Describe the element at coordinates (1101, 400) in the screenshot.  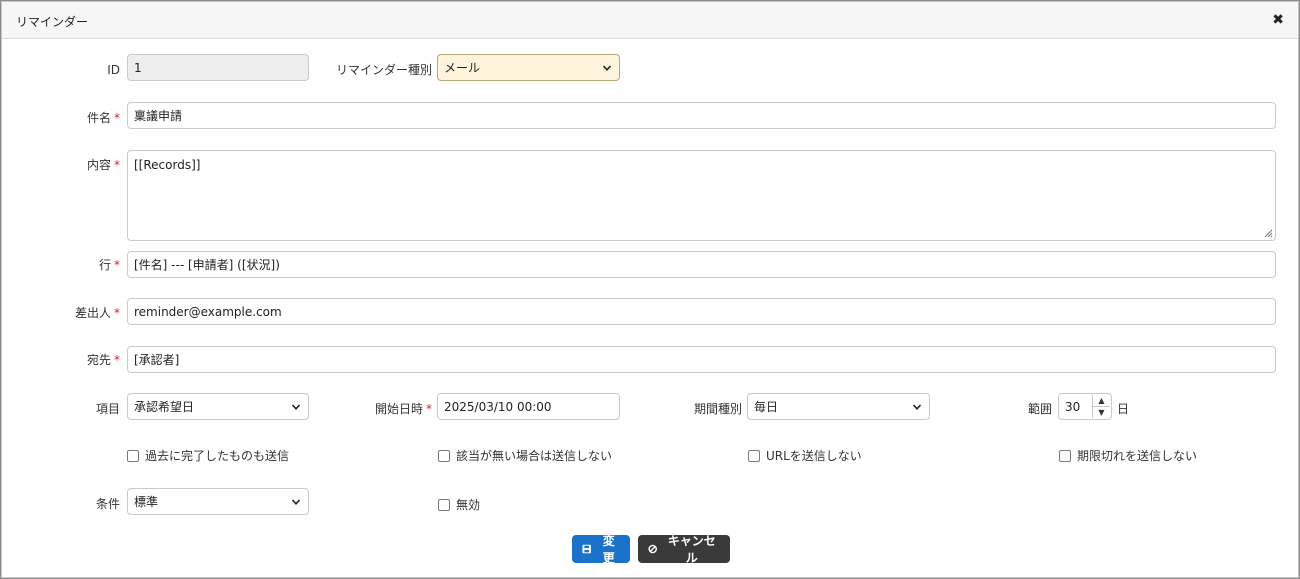
I see `stepper-up-icon: ▲` at that location.